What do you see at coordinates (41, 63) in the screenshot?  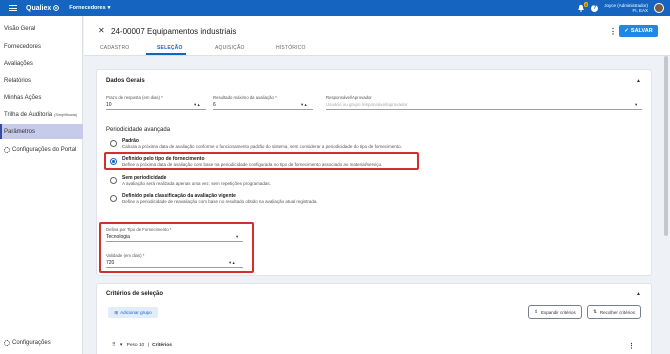 I see `sidebar-item-avaliacoes: Avaliações` at bounding box center [41, 63].